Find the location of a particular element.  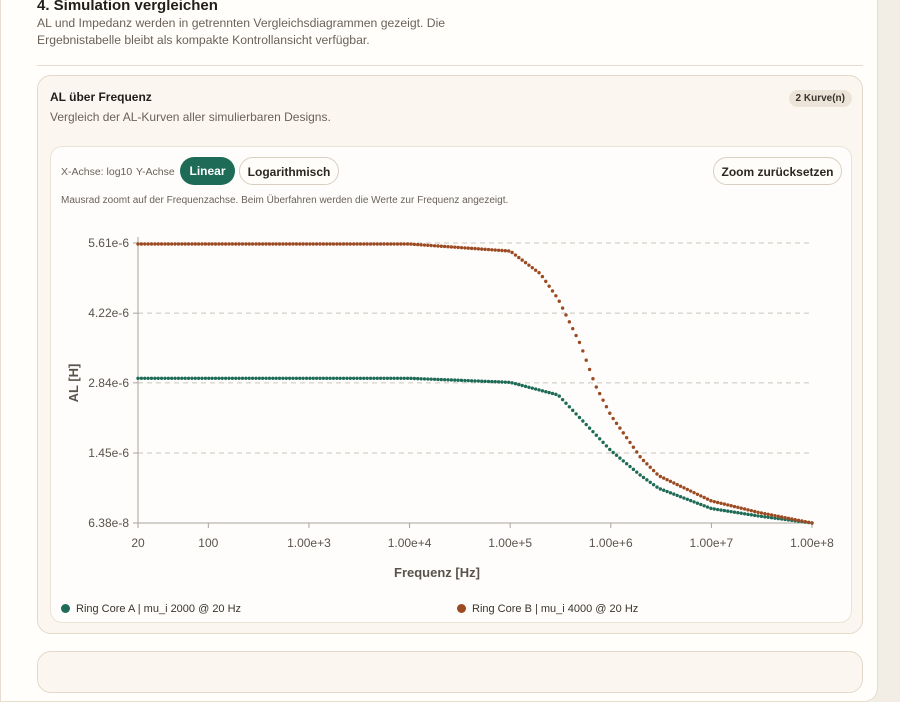

legend-label-a: Ring Core A | mu_i 2000 @ 20 Hz is located at coordinates (159, 609).